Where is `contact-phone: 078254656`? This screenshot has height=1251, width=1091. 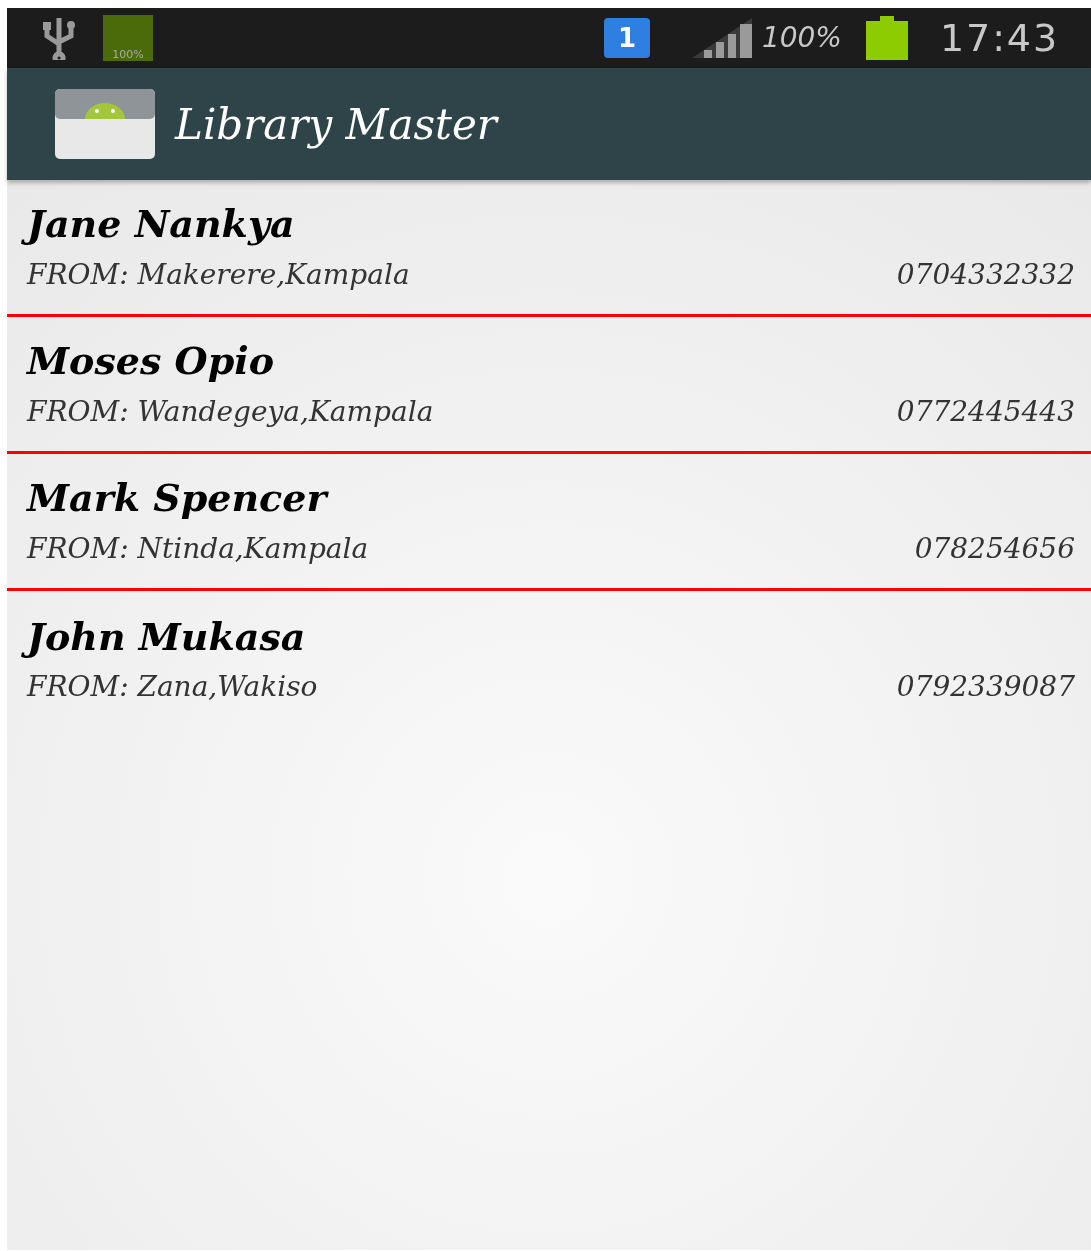 contact-phone: 078254656 is located at coordinates (994, 548).